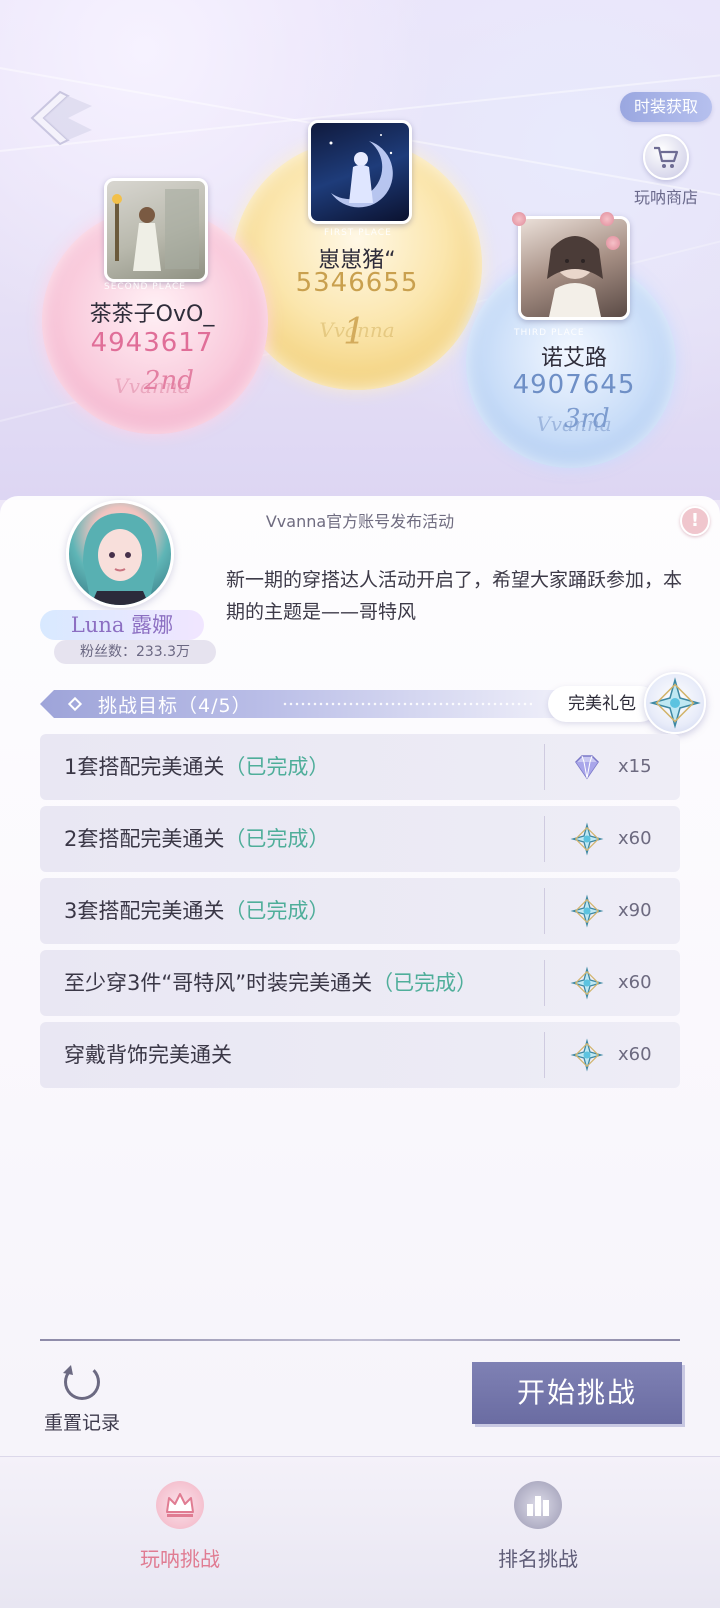  I want to click on host-fan-count: 粉丝数：233.3万, so click(135, 652).